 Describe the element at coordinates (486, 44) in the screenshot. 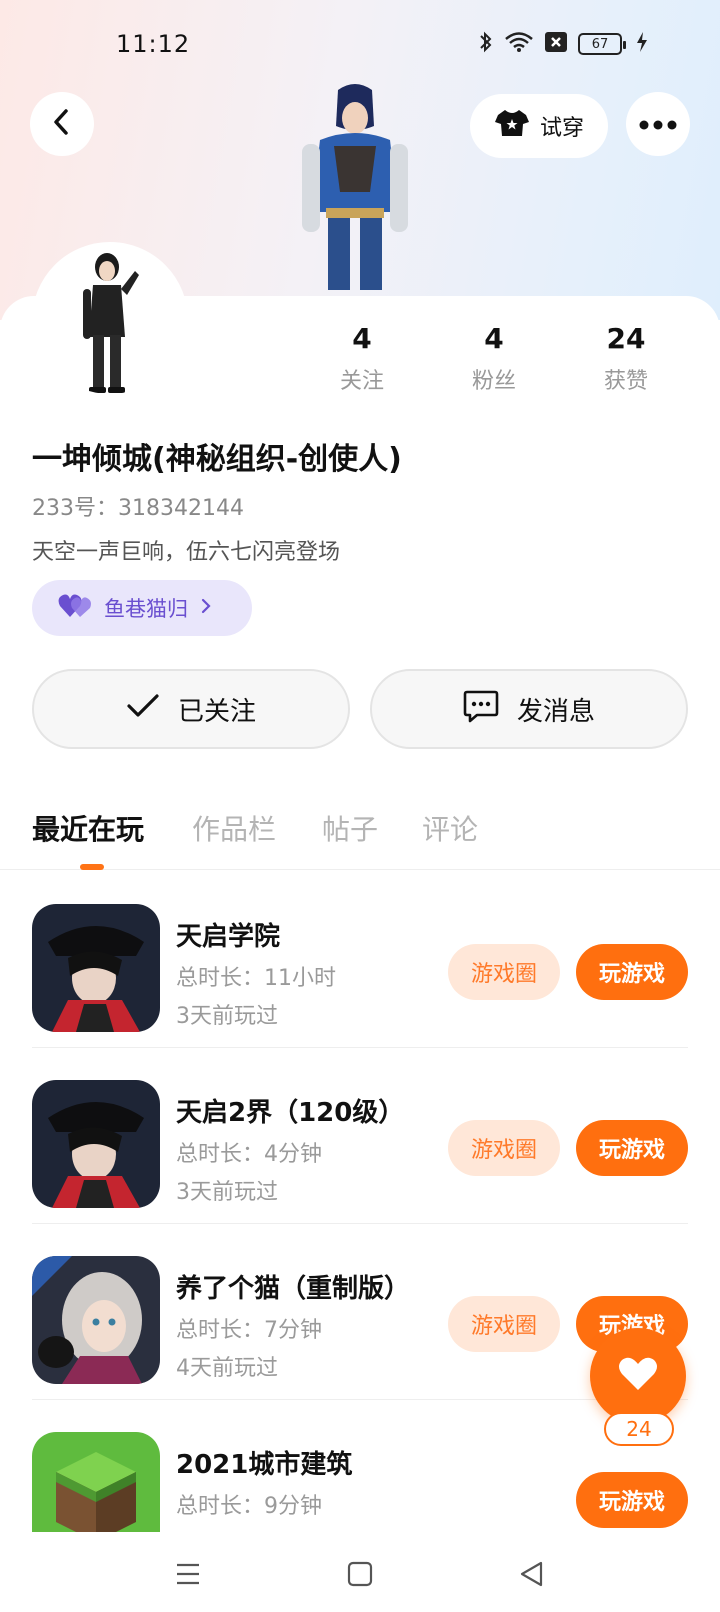

I see `bluetooth-icon` at that location.